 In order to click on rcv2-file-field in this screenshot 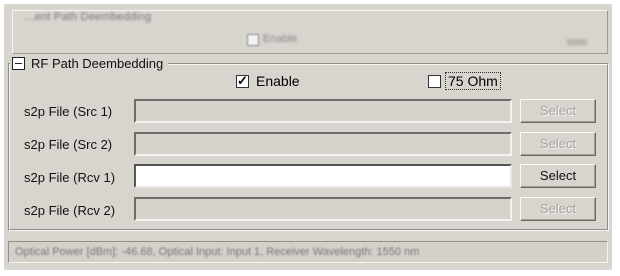, I will do `click(323, 209)`.